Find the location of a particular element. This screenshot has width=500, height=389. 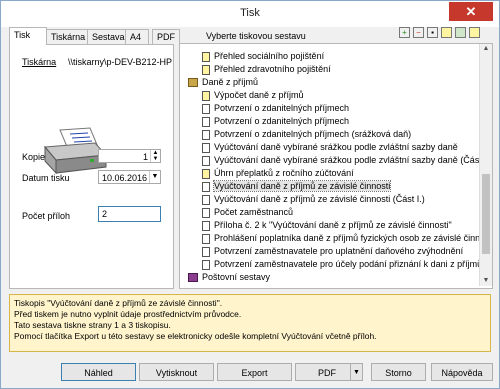

tree-item-label: Úhrn přeplatků z ročního zúčtování is located at coordinates (284, 173).